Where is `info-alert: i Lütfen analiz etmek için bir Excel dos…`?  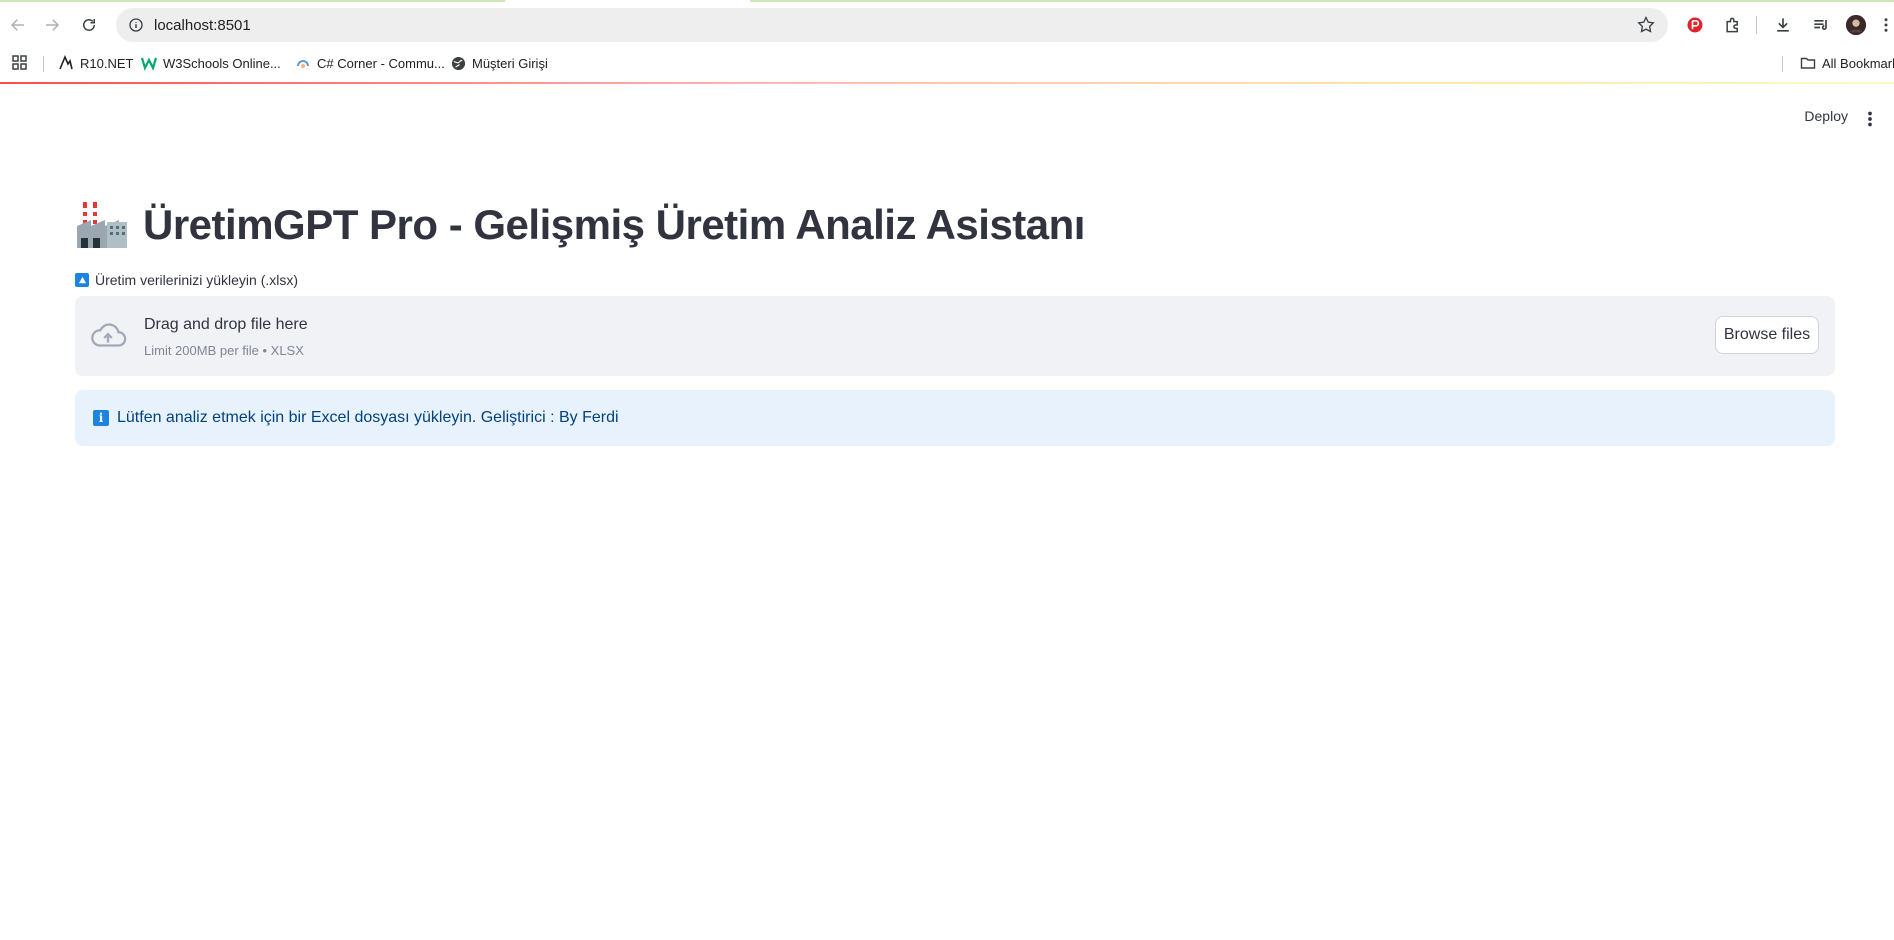 info-alert: i Lütfen analiz etmek için bir Excel dos… is located at coordinates (955, 418).